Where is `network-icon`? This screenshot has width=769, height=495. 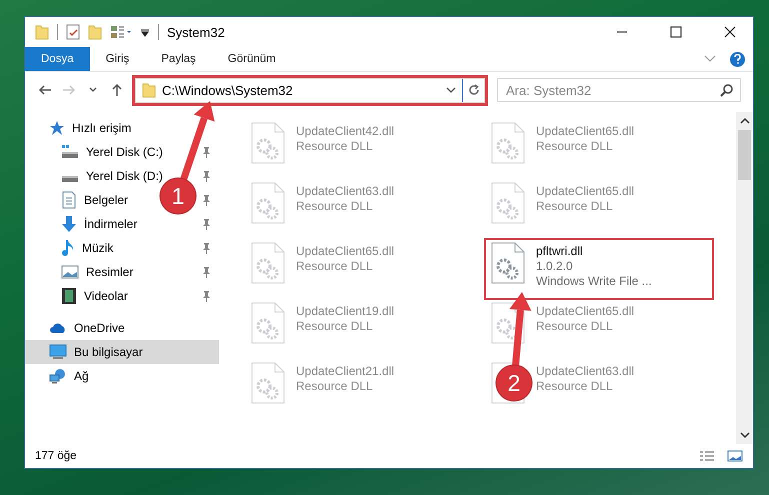 network-icon is located at coordinates (58, 376).